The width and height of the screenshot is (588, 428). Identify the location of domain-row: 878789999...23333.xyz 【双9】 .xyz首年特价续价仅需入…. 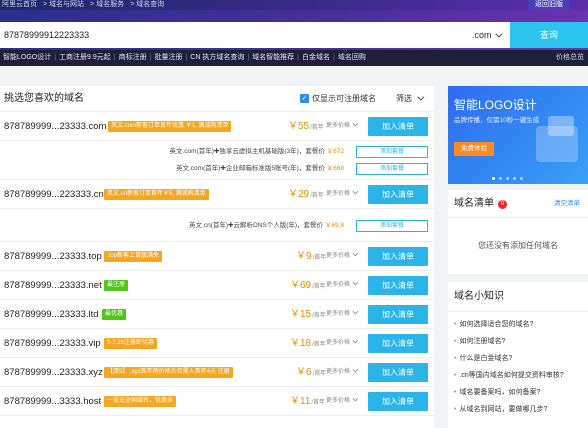
(217, 372).